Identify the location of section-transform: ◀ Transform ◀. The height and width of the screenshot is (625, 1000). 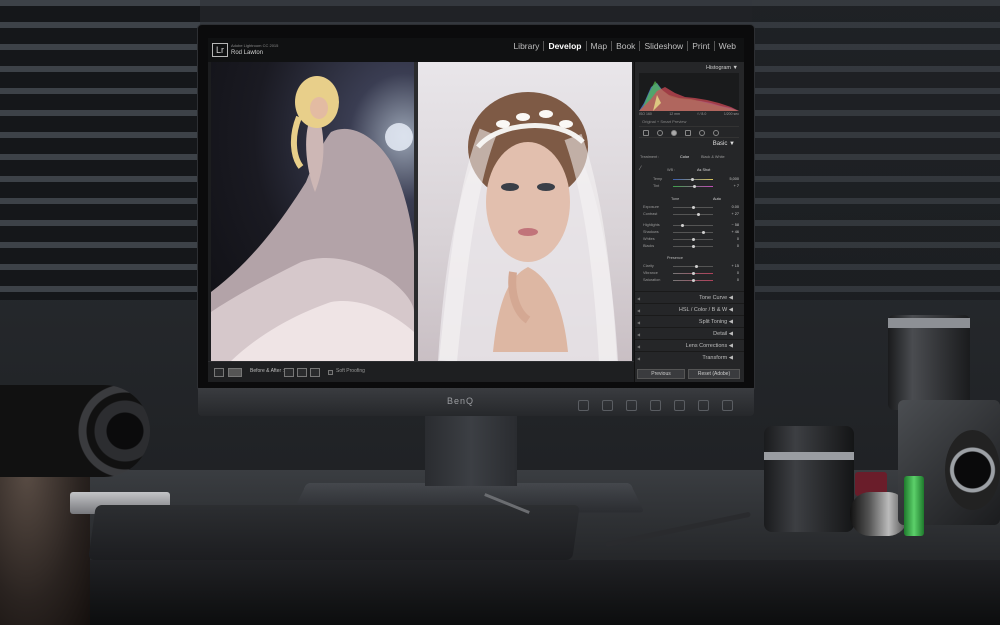
(689, 357).